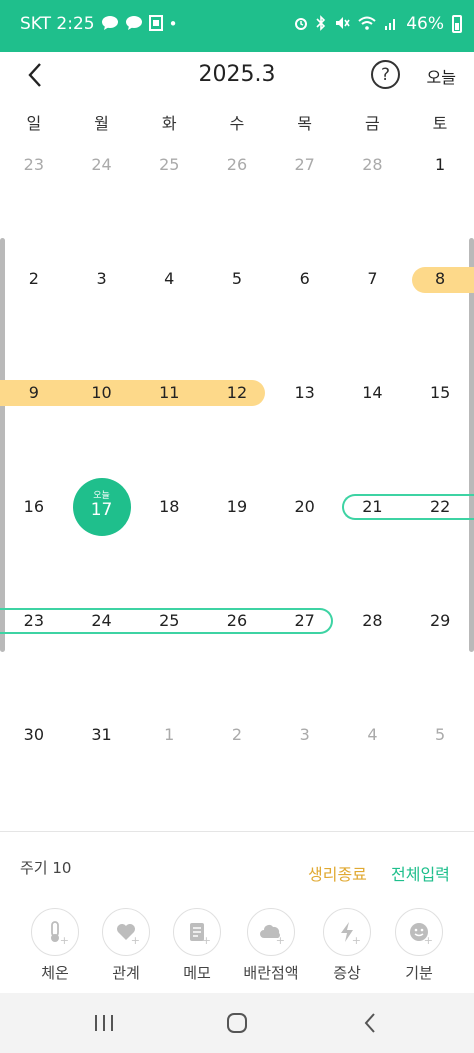 The height and width of the screenshot is (1053, 474). Describe the element at coordinates (57, 24) in the screenshot. I see `carrier-time: SKT 2:25` at that location.